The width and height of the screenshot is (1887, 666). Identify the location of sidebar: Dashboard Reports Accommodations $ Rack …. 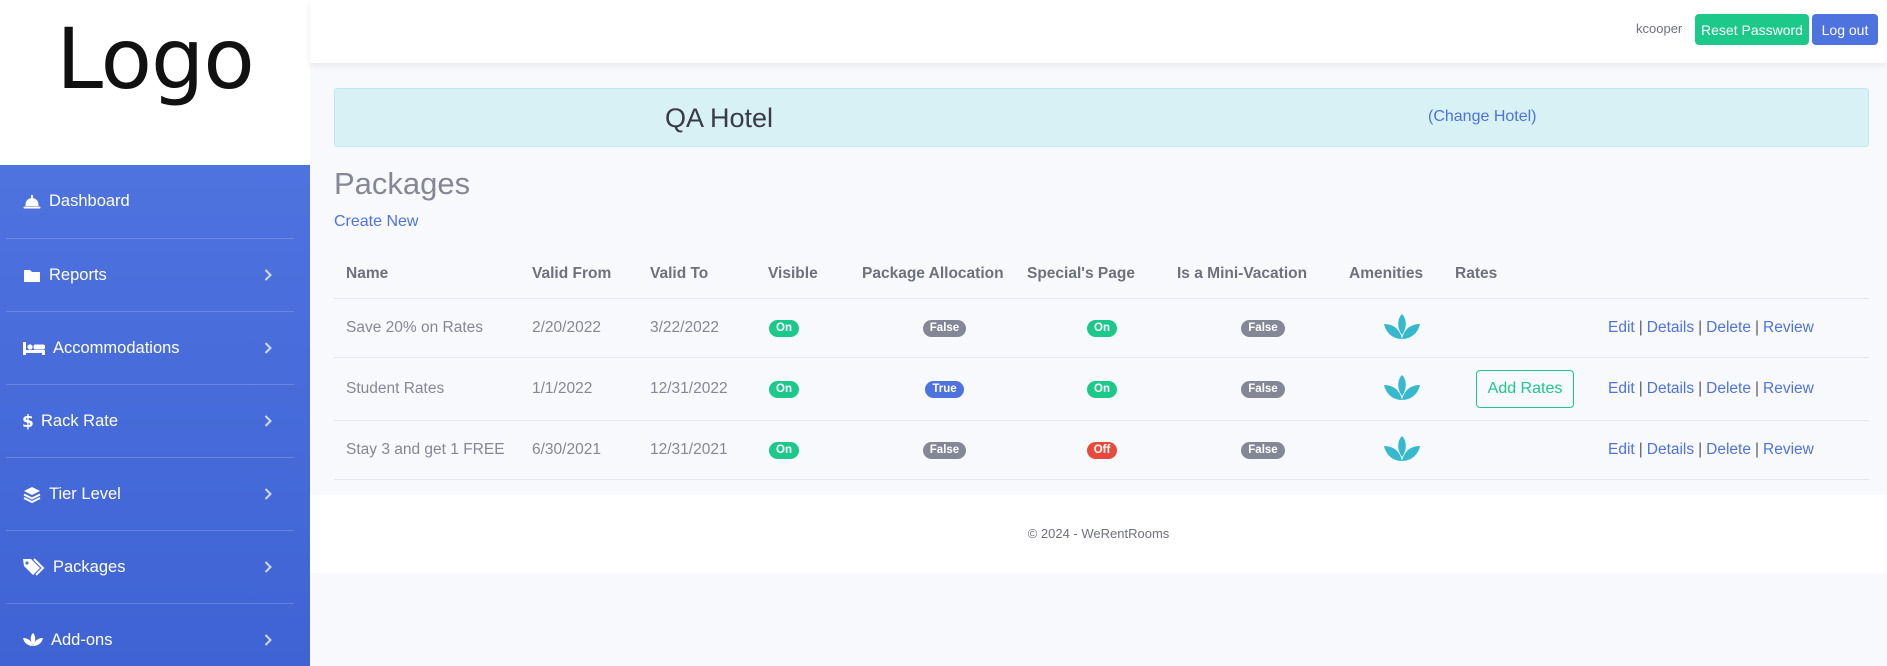
(155, 415).